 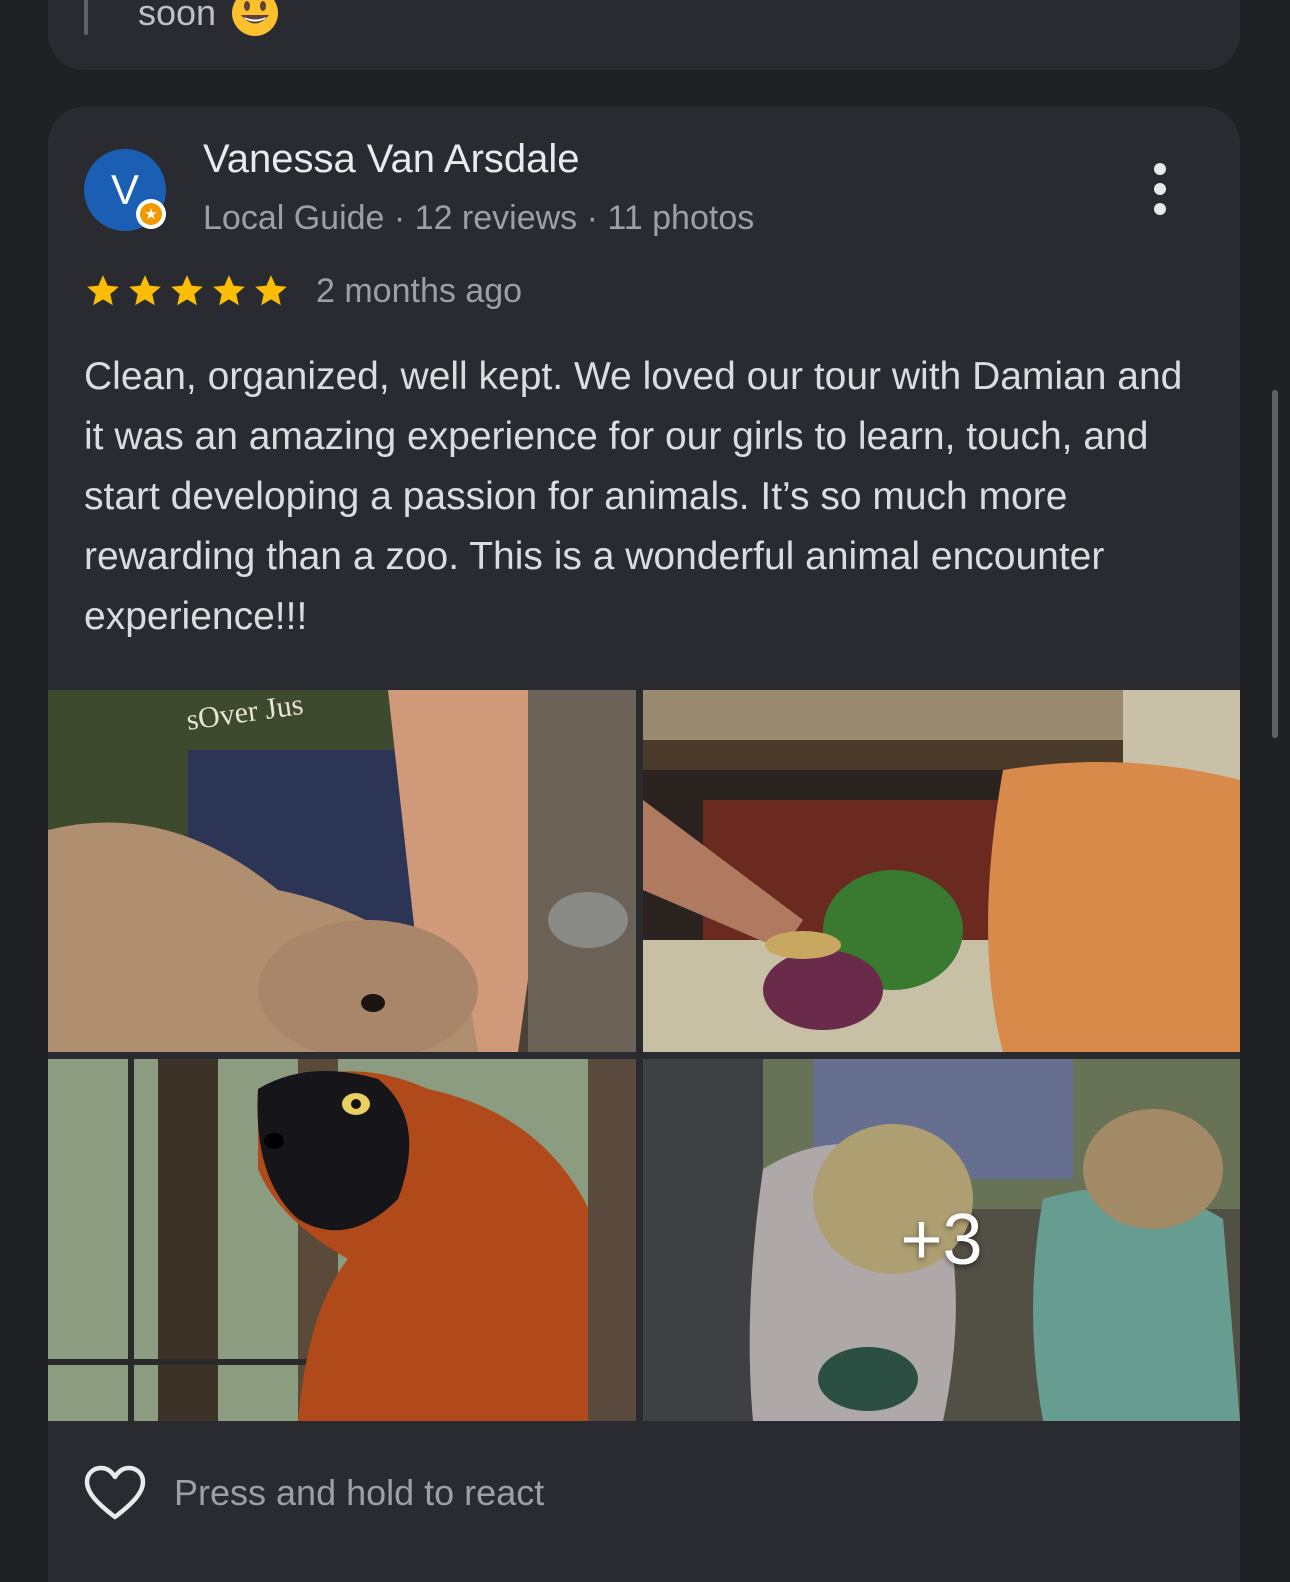 I want to click on review-photo-lemur, so click(x=342, y=1240).